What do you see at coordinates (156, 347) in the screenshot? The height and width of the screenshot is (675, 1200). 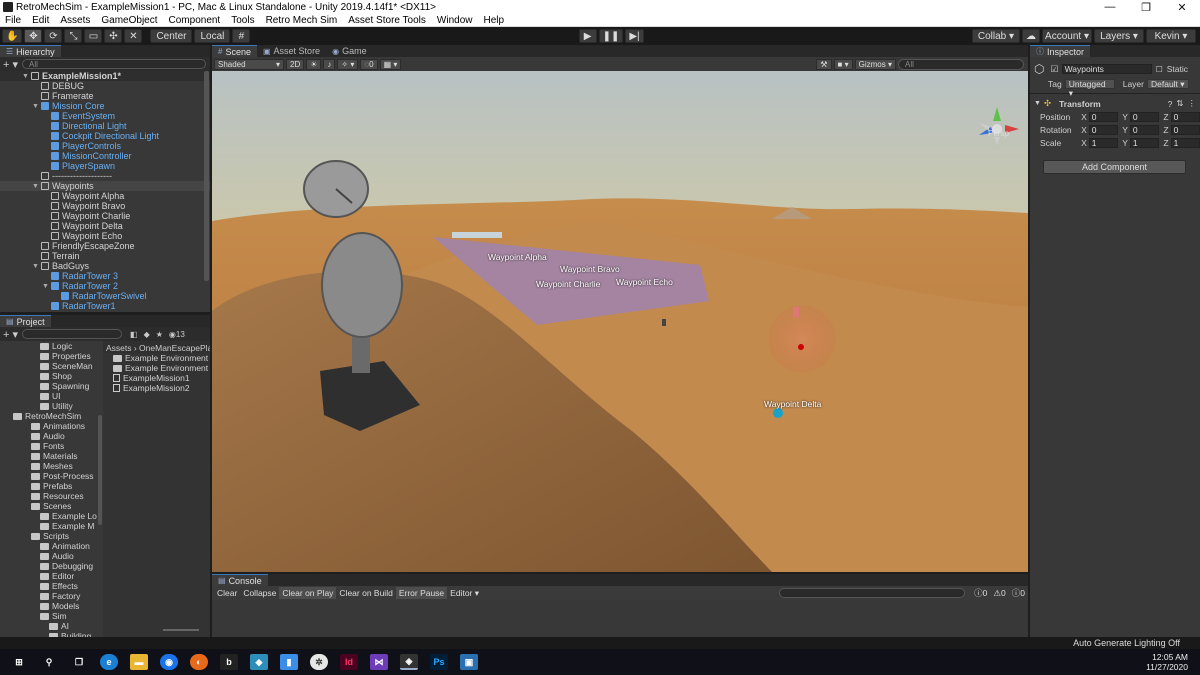 I see `project-breadcrumb: Assets › OneManEscapePlan` at bounding box center [156, 347].